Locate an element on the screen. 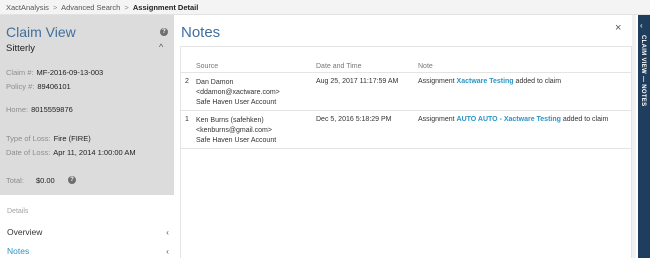 This screenshot has height=258, width=650. policy-number-value: 89406101 is located at coordinates (54, 86).